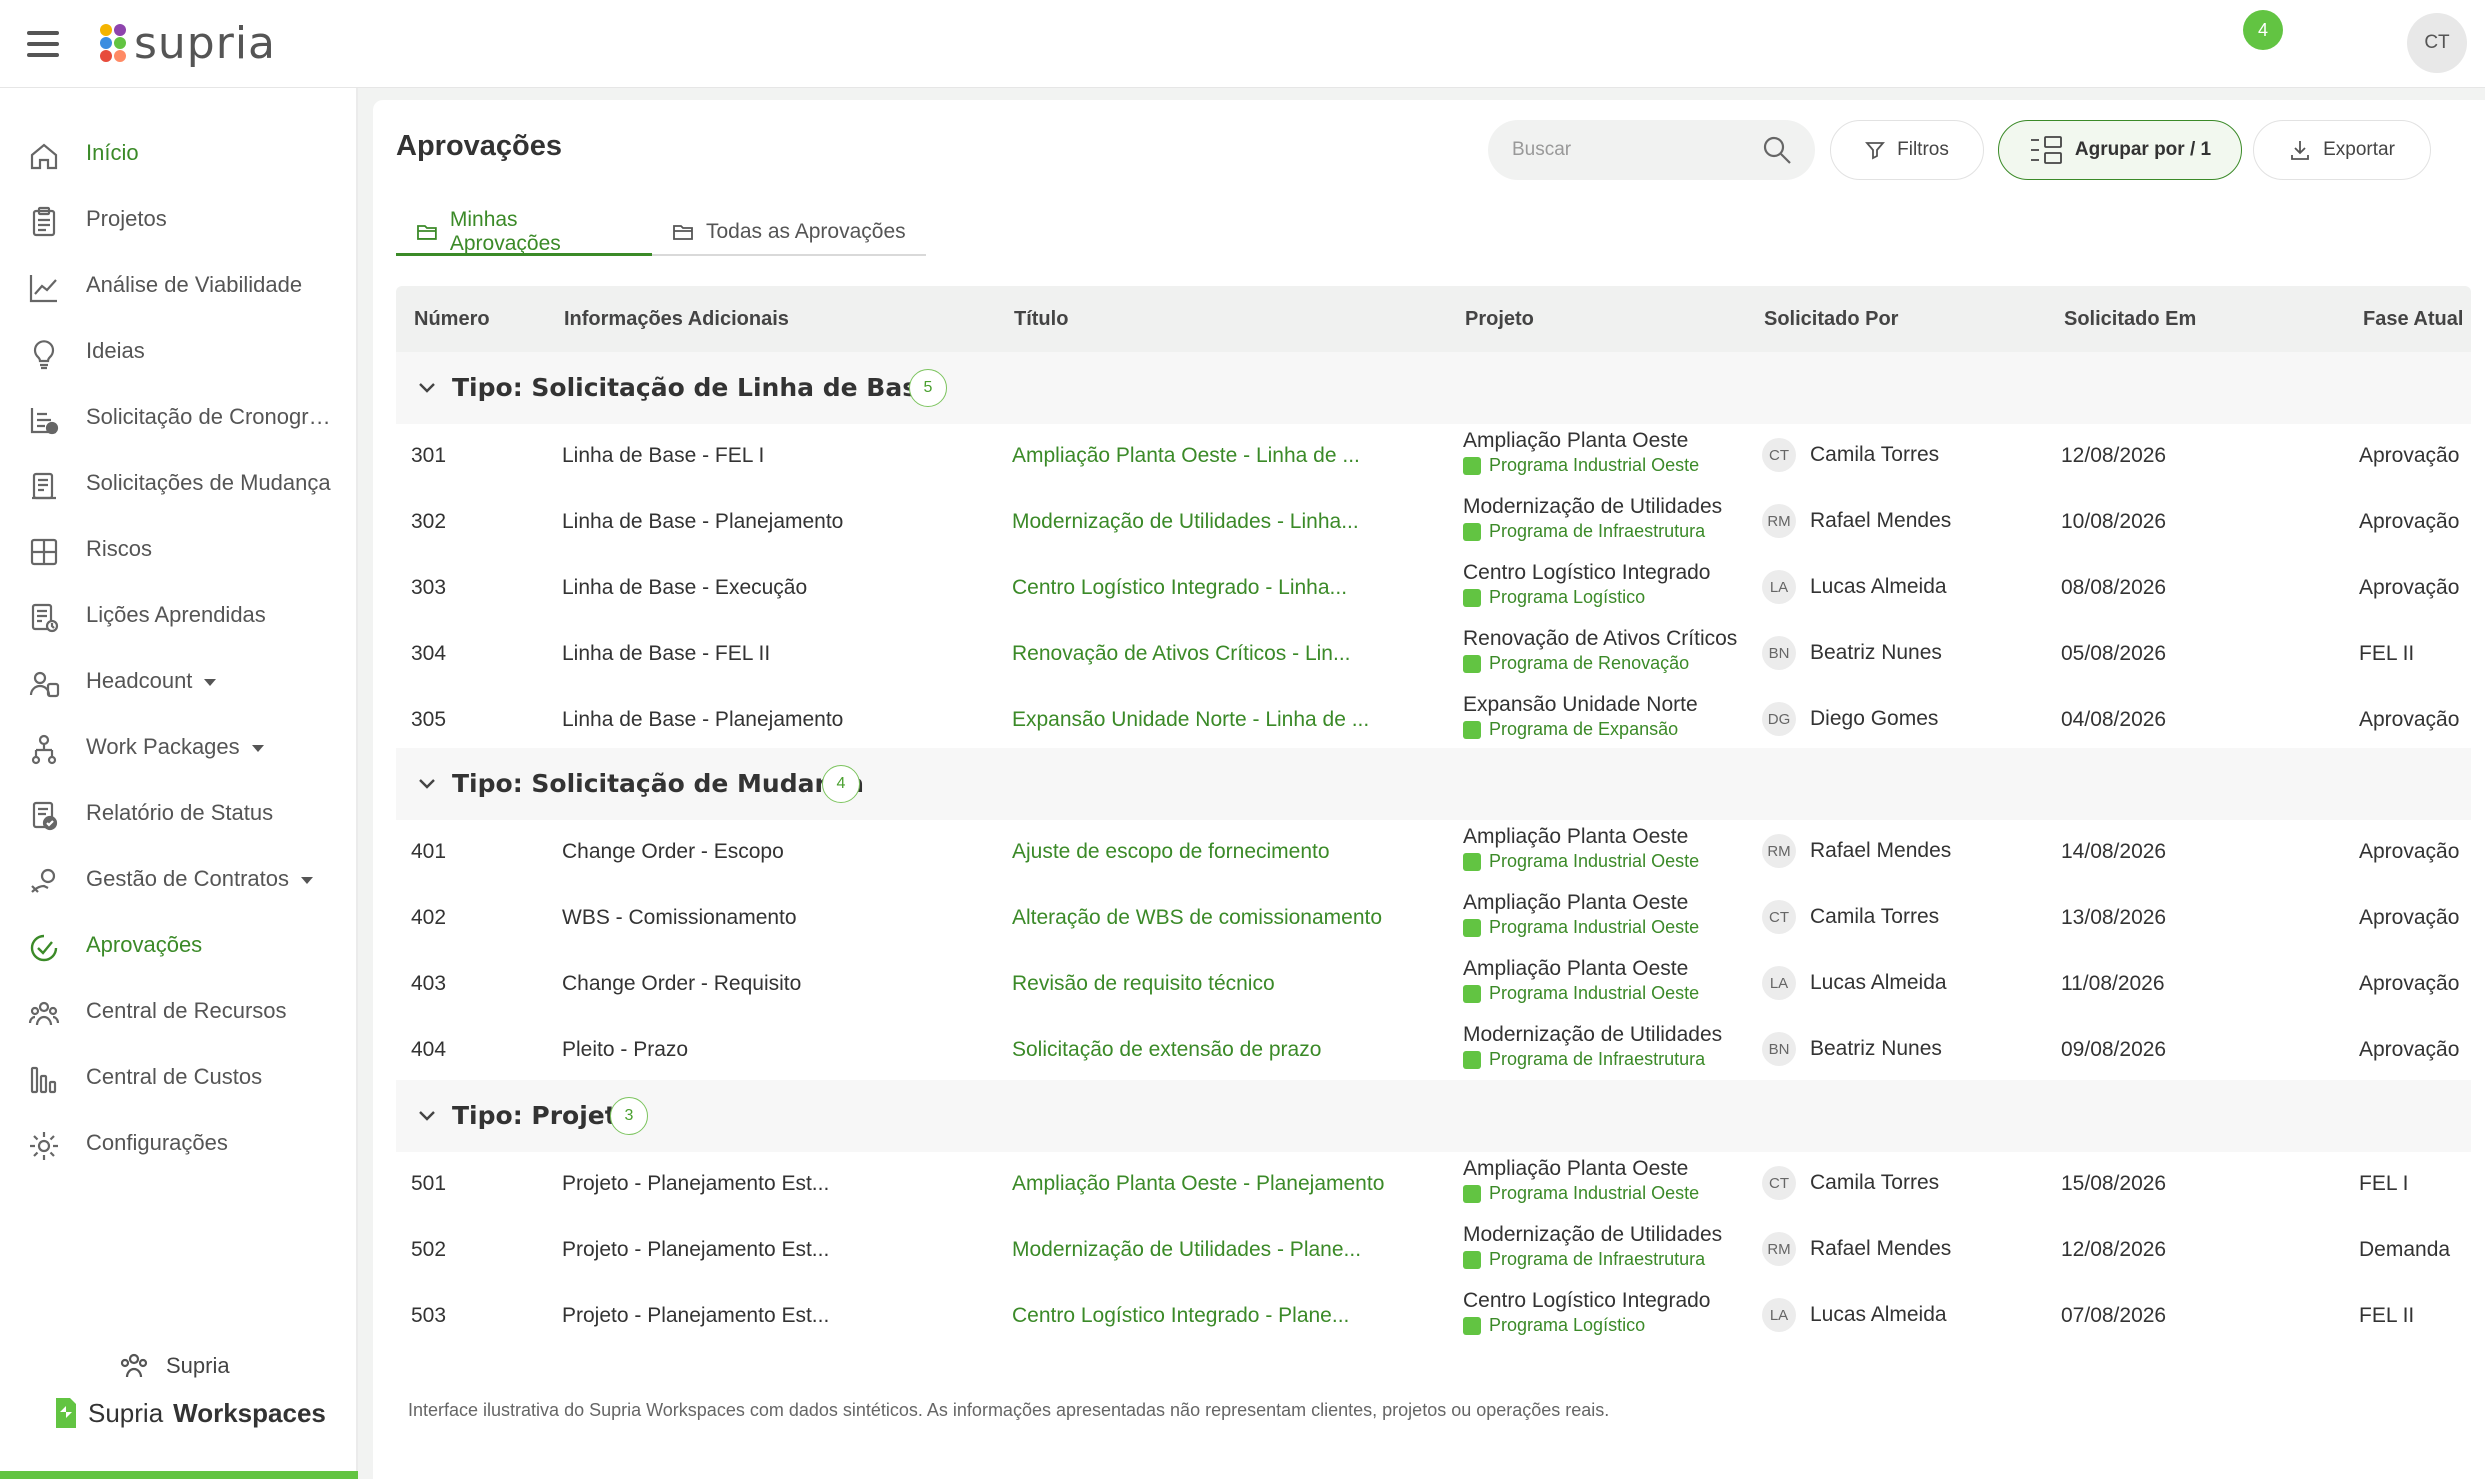 The image size is (2485, 1479). Describe the element at coordinates (178, 748) in the screenshot. I see `sidebar-item-work-packages: Work Packages` at that location.